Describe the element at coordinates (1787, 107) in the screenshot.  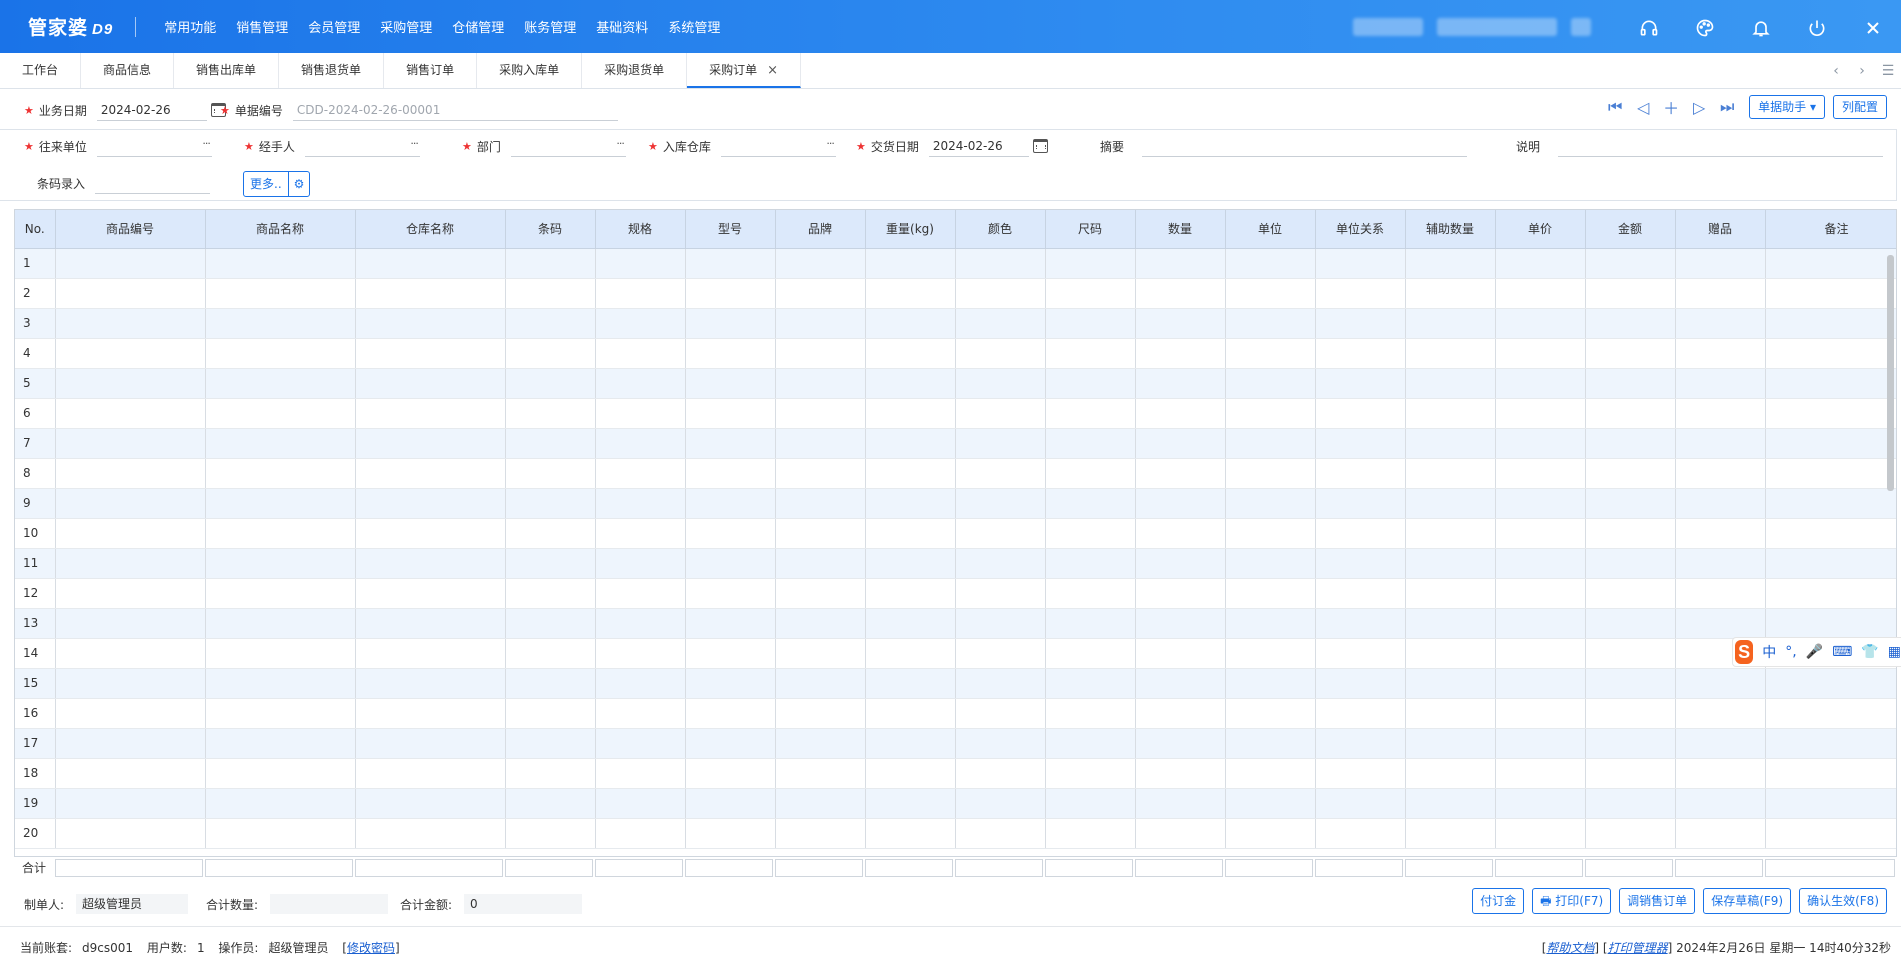
I see `doc-helper-button: 单据助手 ▾` at that location.